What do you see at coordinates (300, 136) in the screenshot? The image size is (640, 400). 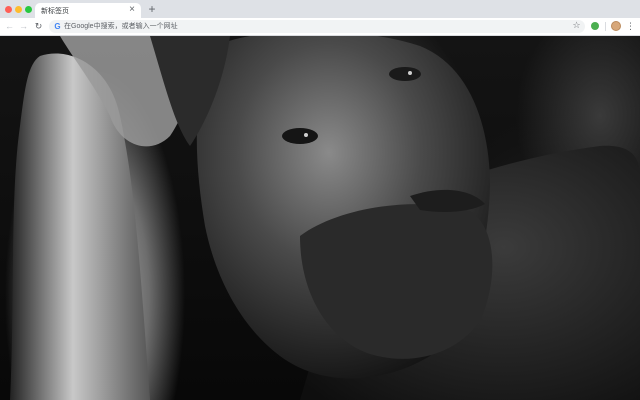 I see `eye-left-shape` at bounding box center [300, 136].